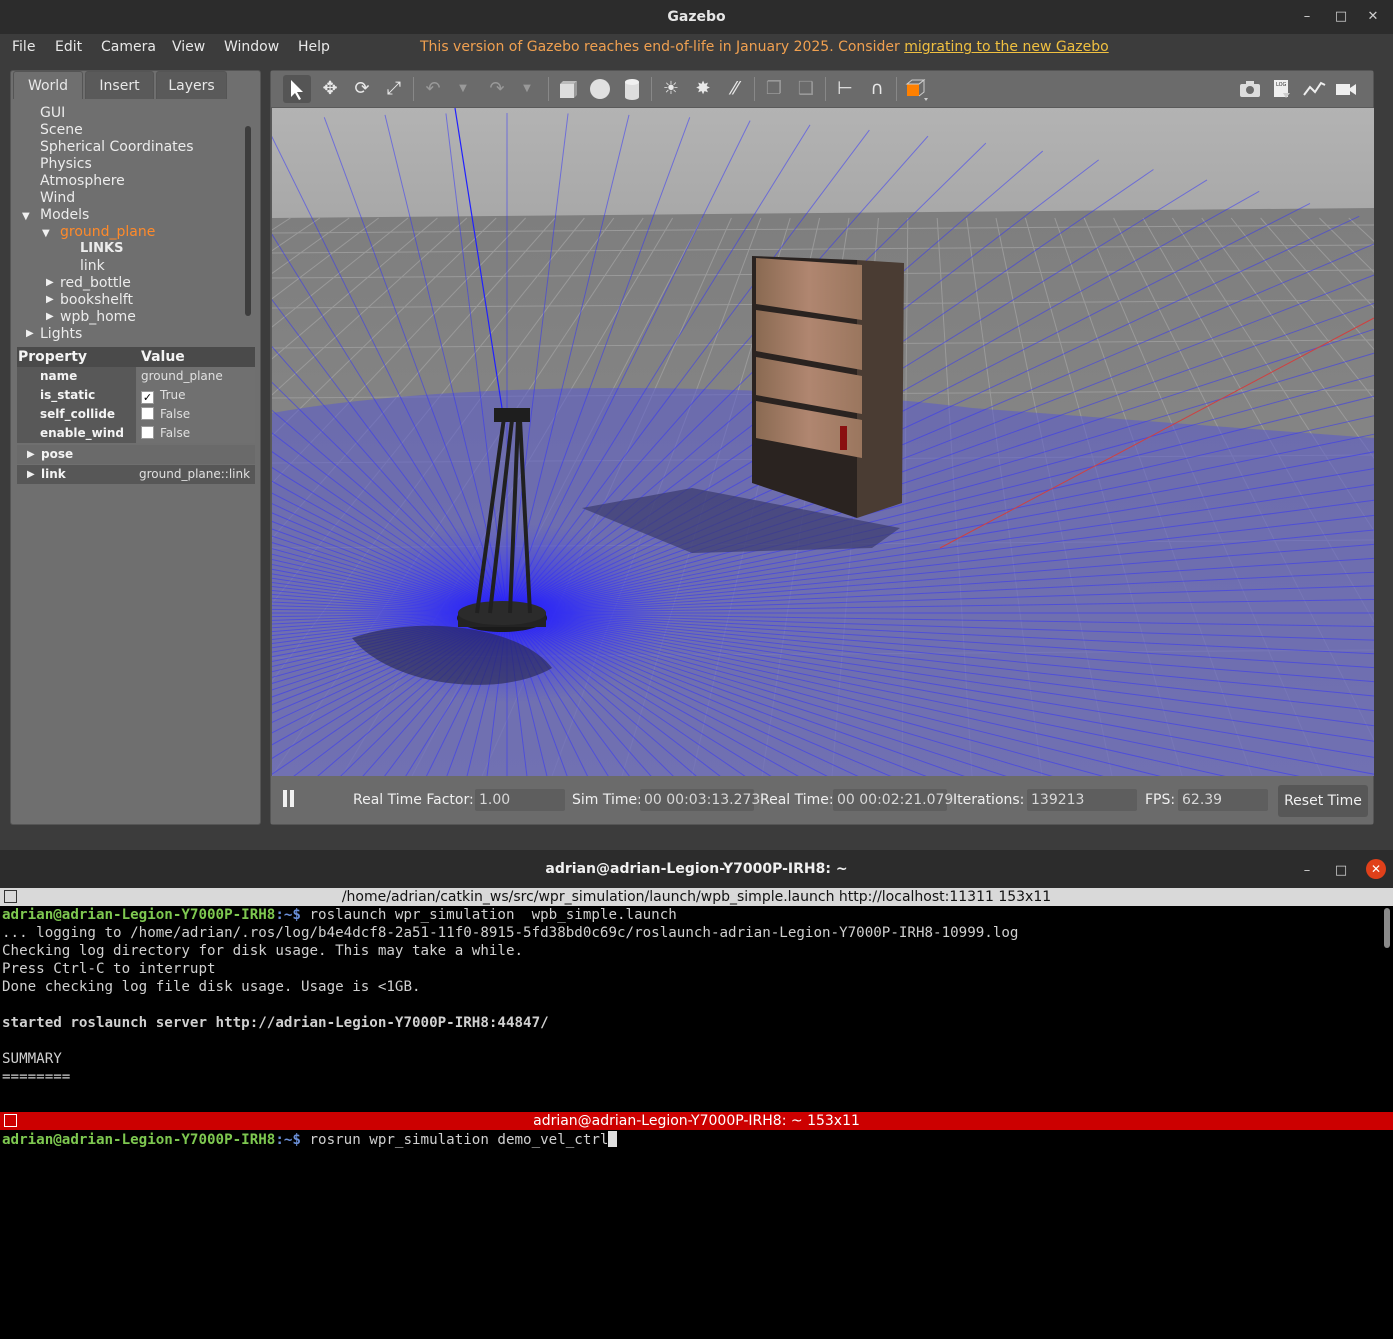  I want to click on screenshot-icon, so click(1250, 89).